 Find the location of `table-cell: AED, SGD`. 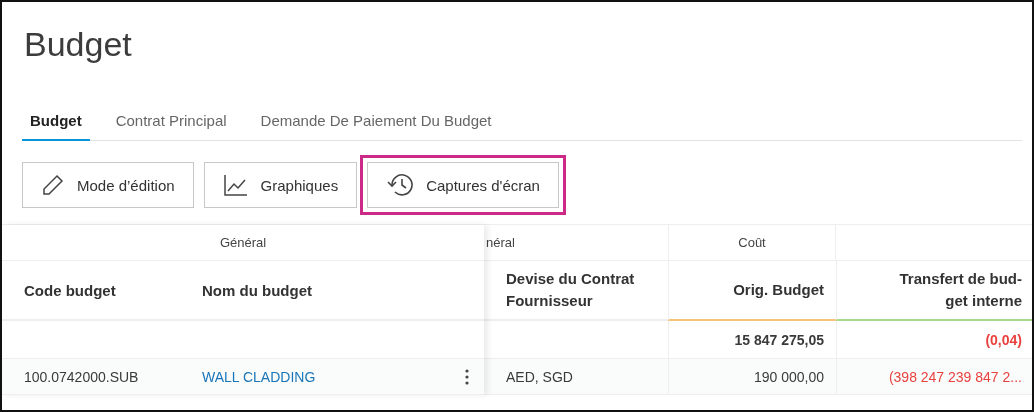

table-cell: AED, SGD is located at coordinates (576, 377).